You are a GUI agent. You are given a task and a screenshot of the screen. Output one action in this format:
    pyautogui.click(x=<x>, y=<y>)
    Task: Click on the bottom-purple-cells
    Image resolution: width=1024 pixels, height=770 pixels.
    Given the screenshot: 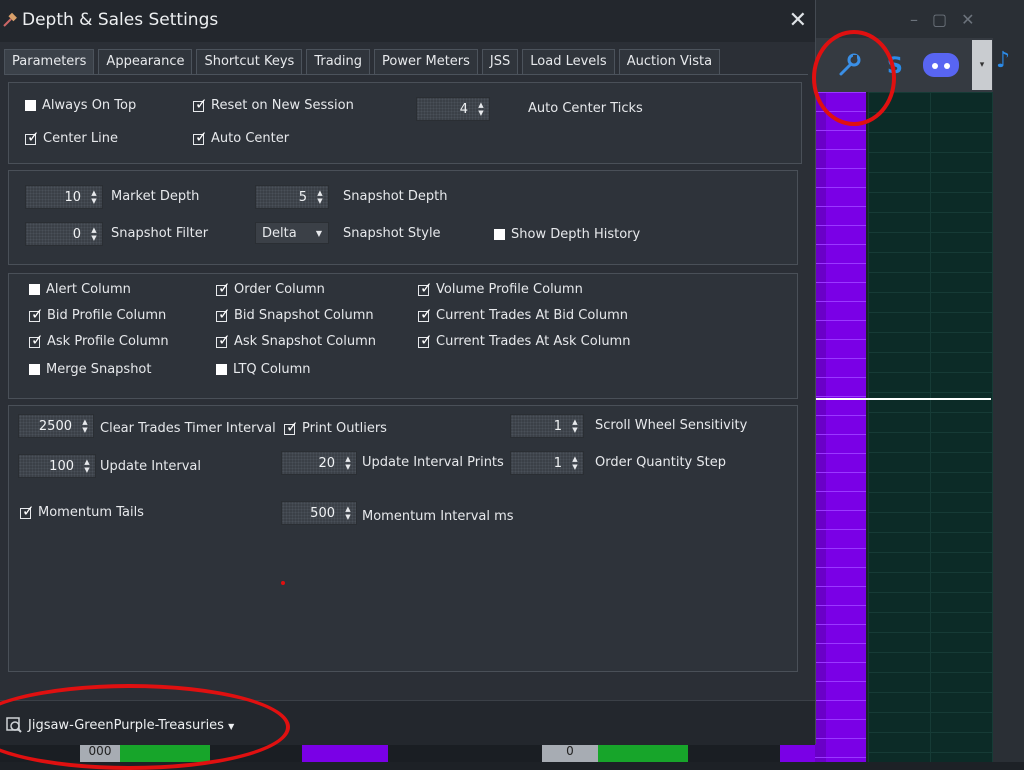 What is the action you would take?
    pyautogui.click(x=345, y=753)
    